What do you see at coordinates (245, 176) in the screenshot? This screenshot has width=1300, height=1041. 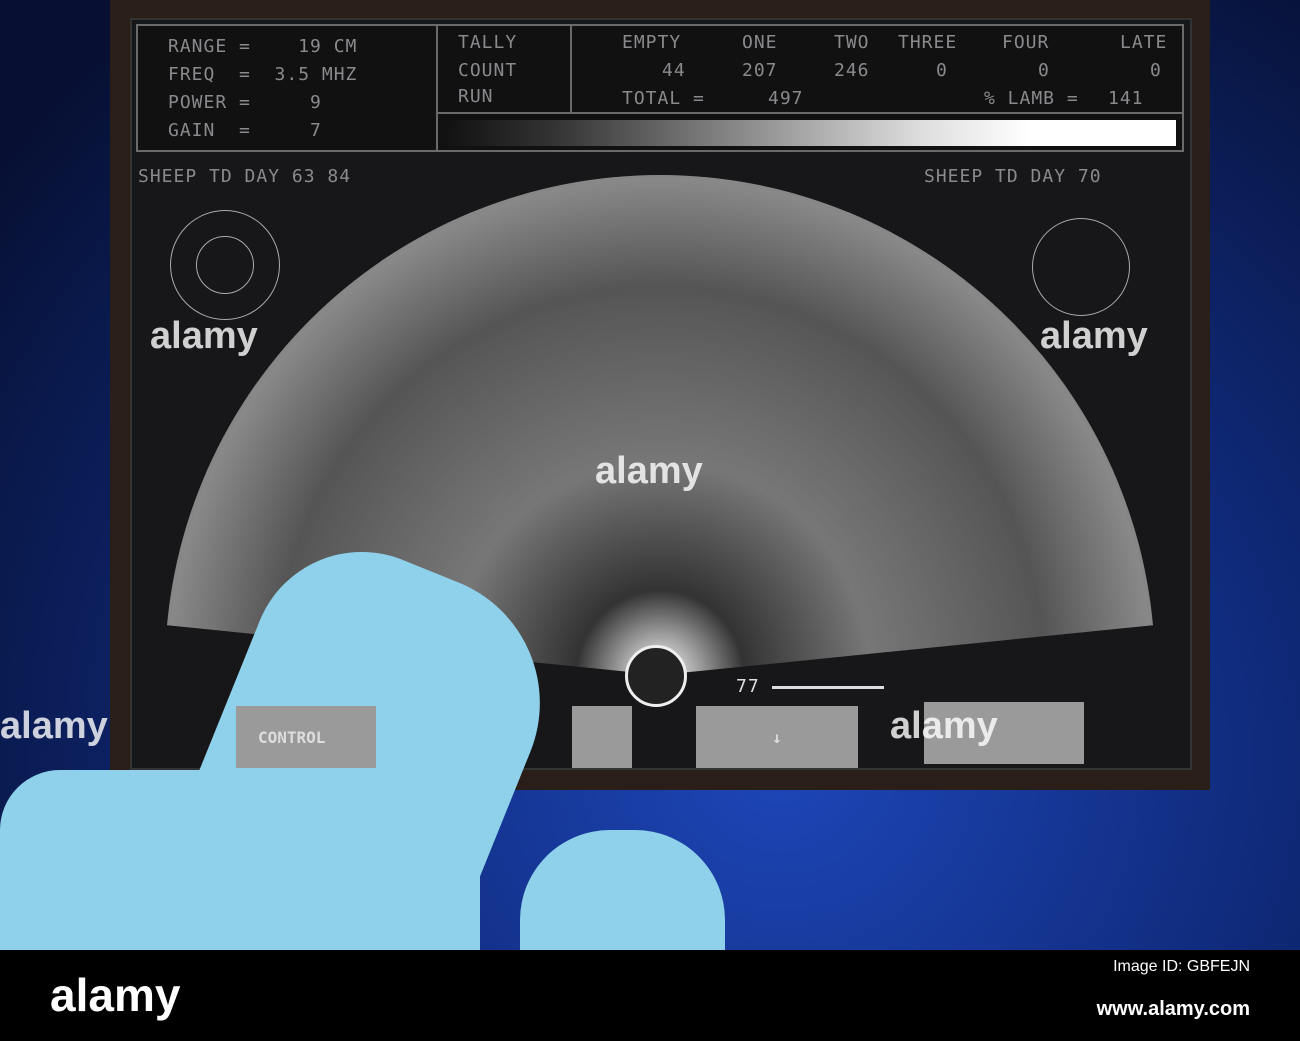 I see `left-label: SHEEP TD DAY 63 84` at bounding box center [245, 176].